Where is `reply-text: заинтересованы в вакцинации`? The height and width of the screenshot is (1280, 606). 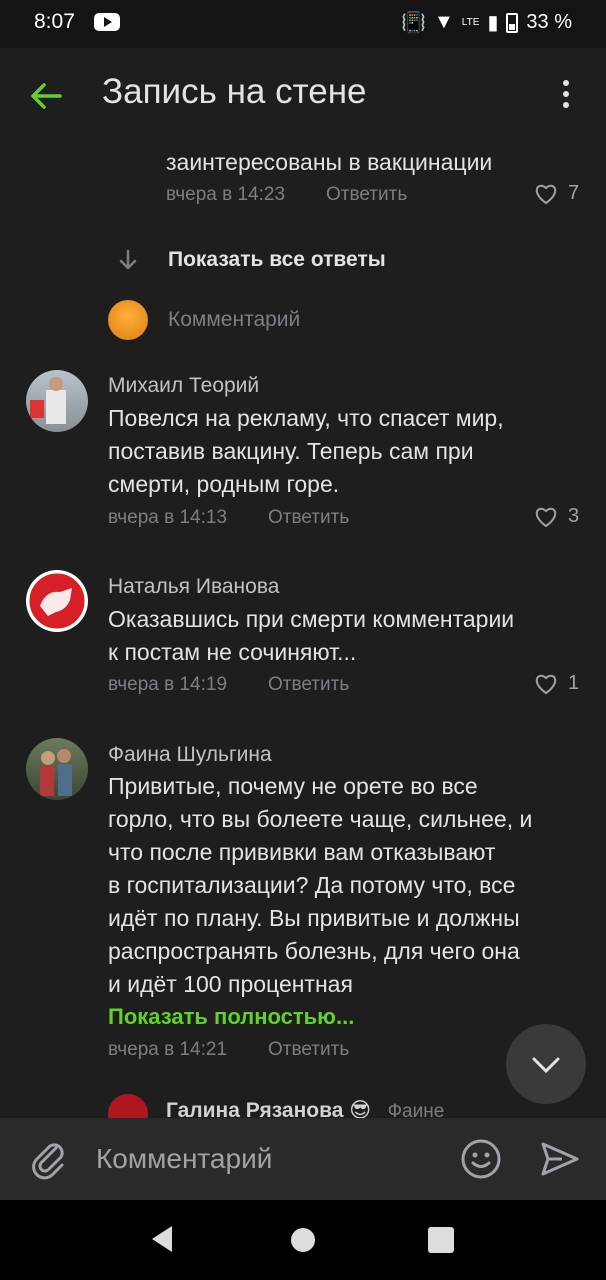 reply-text: заинтересованы в вакцинации is located at coordinates (329, 162).